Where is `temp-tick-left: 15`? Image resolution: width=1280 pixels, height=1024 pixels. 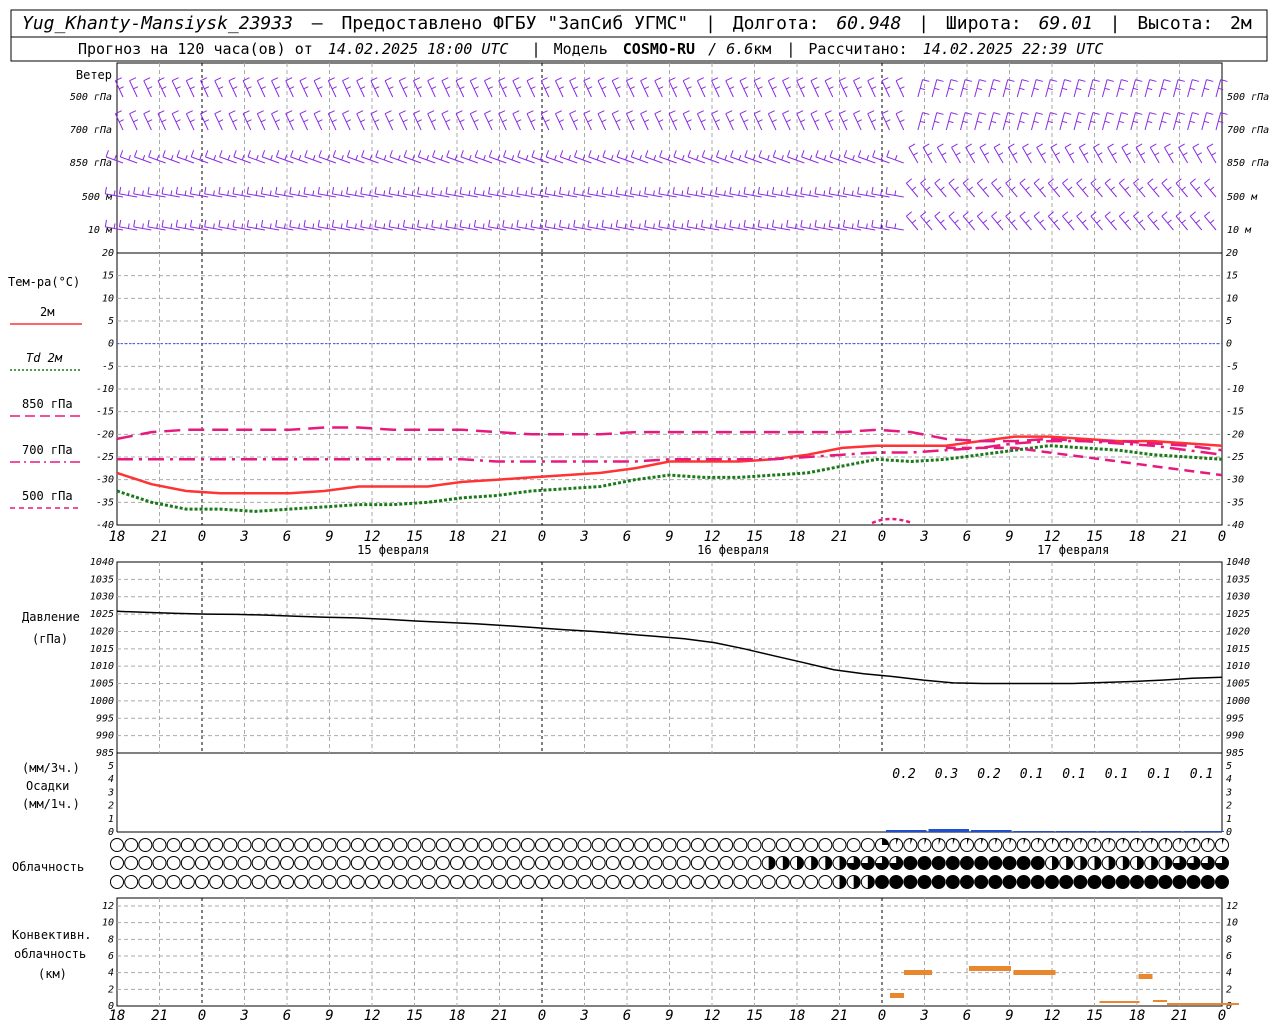 temp-tick-left: 15 is located at coordinates (108, 276).